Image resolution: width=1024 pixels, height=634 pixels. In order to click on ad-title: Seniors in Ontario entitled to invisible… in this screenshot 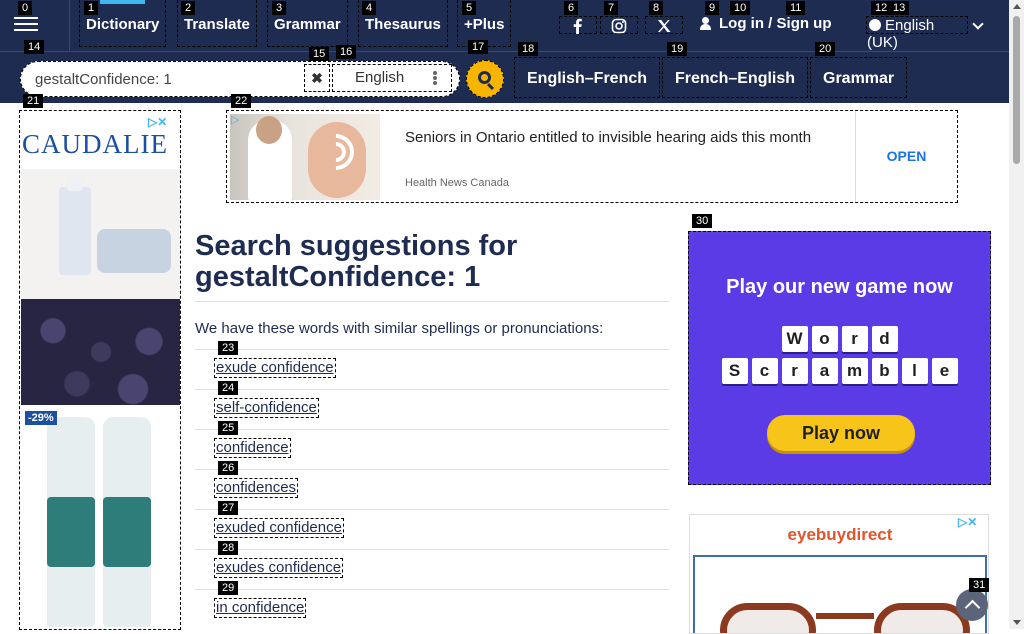, I will do `click(608, 137)`.